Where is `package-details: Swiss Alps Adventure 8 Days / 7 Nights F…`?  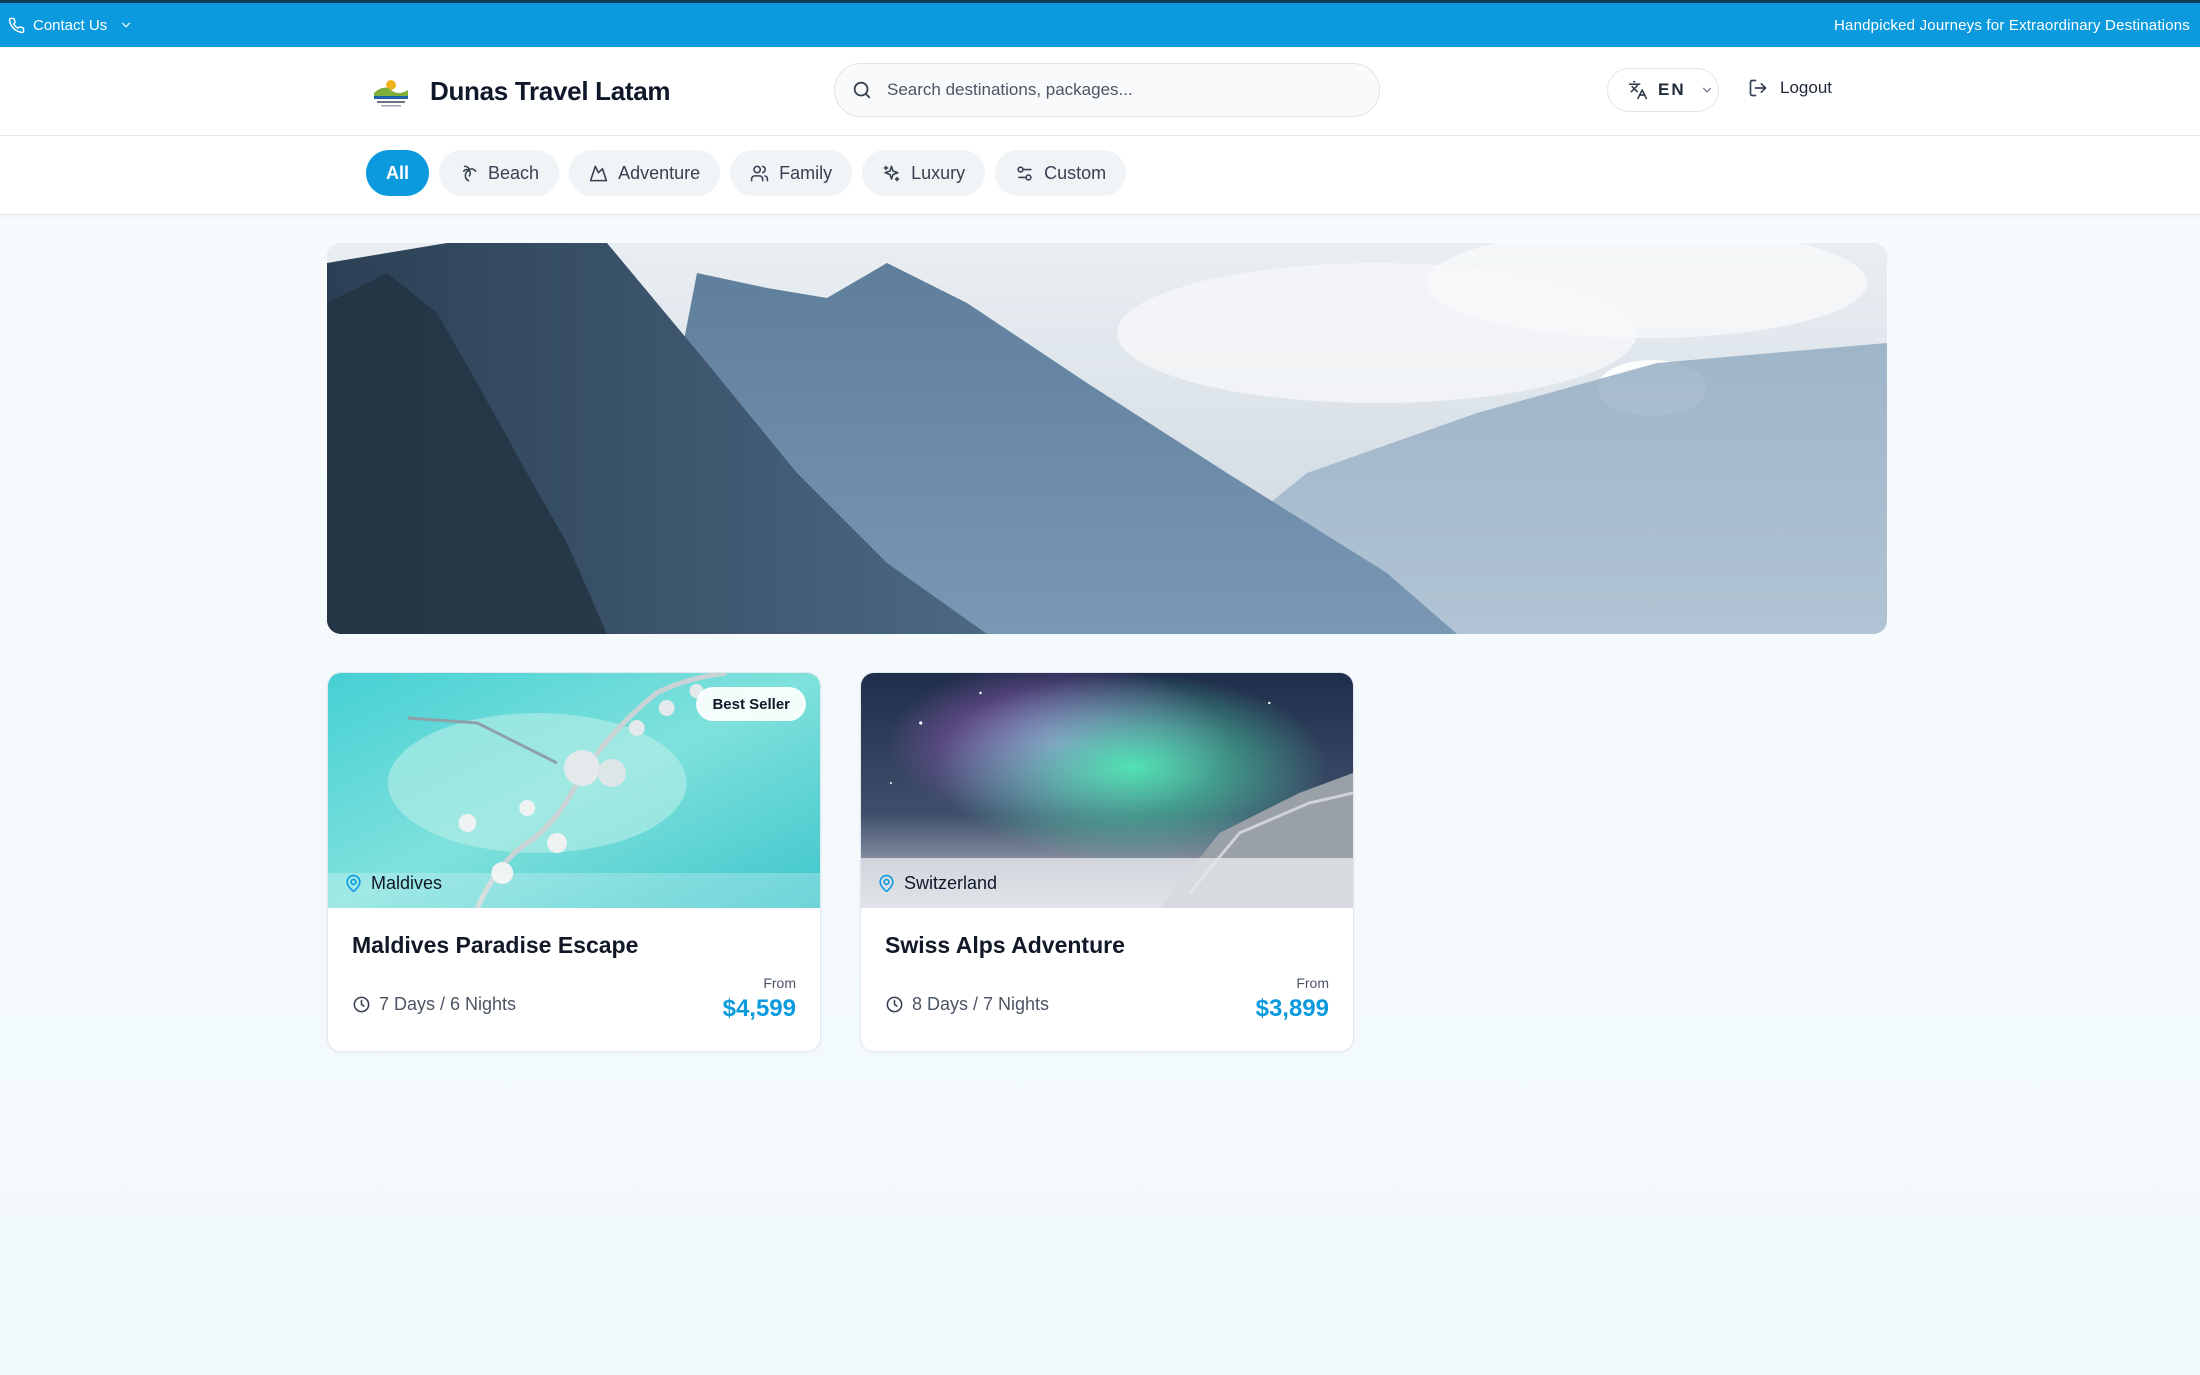 package-details: Swiss Alps Adventure 8 Days / 7 Nights F… is located at coordinates (1107, 965).